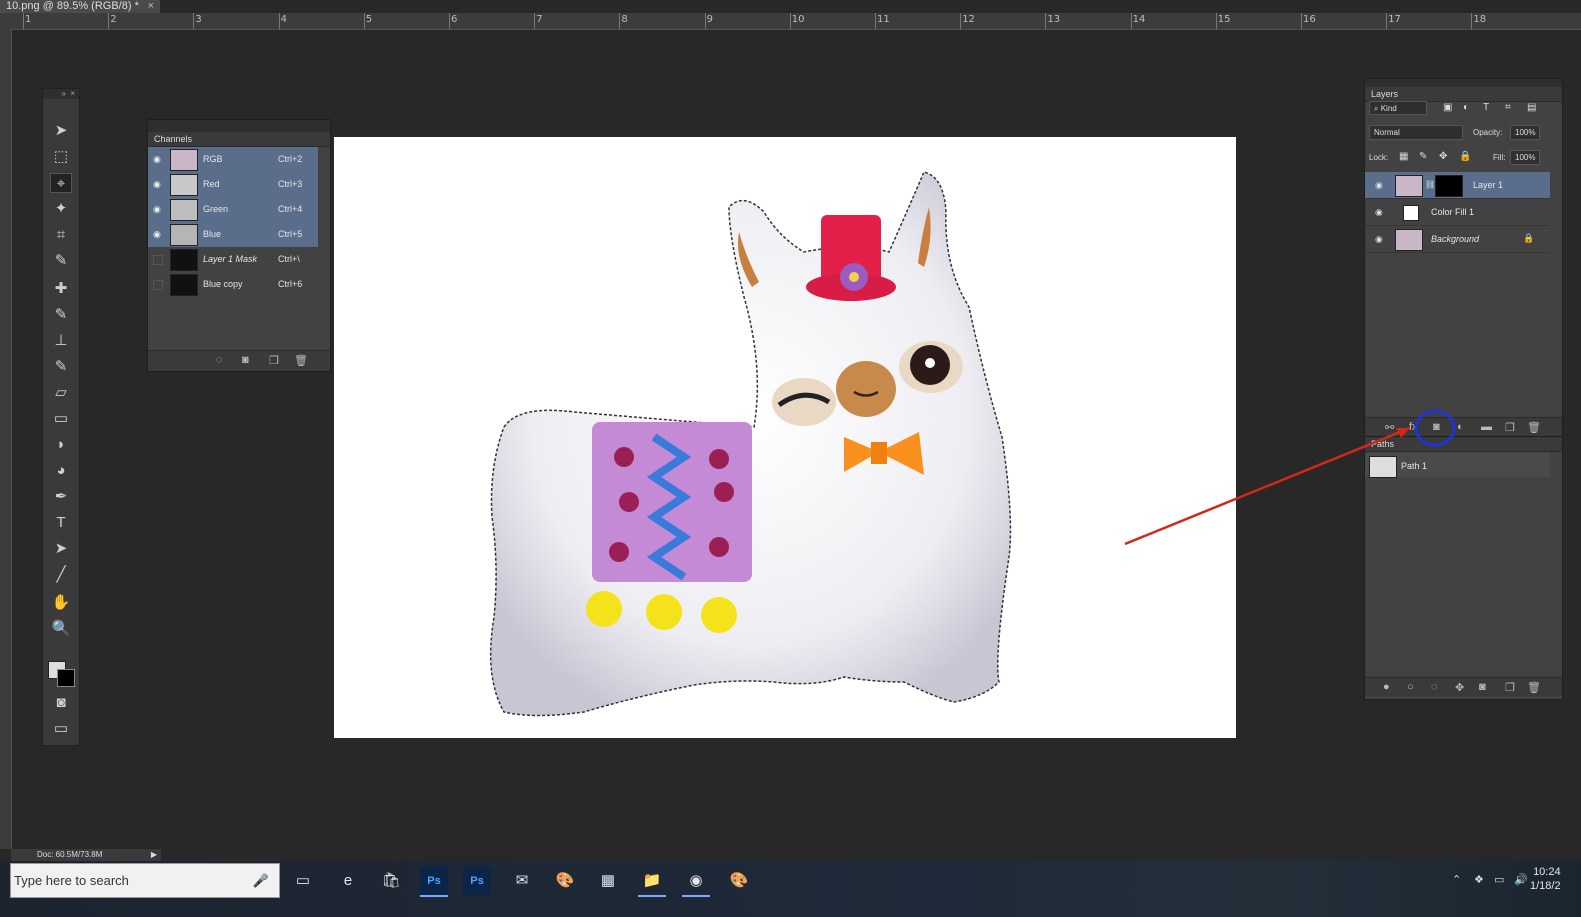  I want to click on document-tab: 10.png @ 89.5% (RGB/8) * ×, so click(80, 6).